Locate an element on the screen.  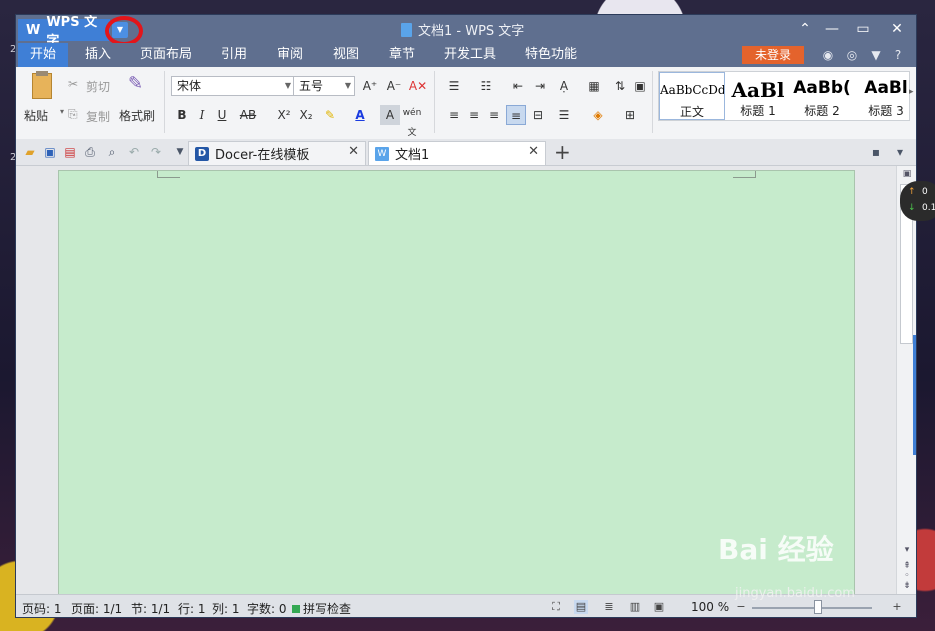
tab-review: 审阅 is located at coordinates (290, 55).